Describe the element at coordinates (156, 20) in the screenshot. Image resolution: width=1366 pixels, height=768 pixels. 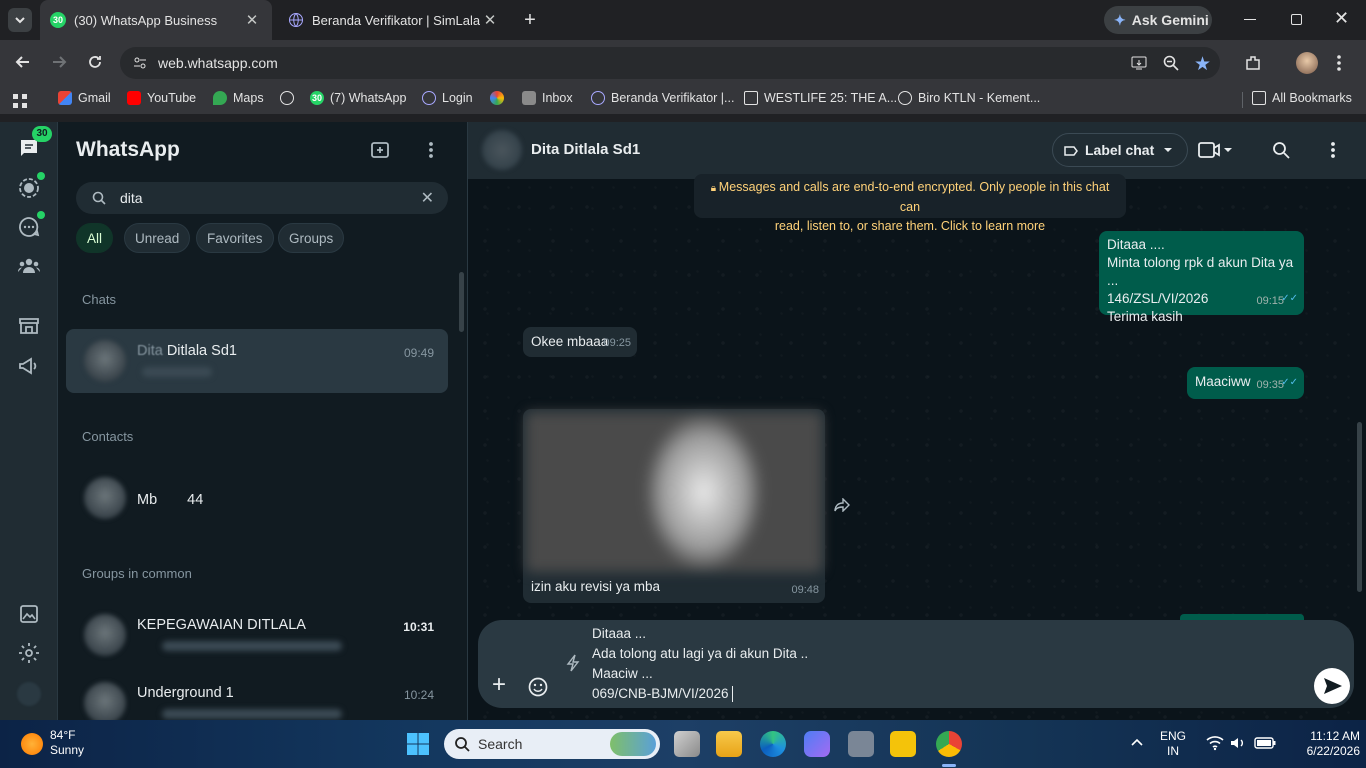
I see `tab-whatsapp-business: 30 (30) WhatsApp Business ✕` at that location.